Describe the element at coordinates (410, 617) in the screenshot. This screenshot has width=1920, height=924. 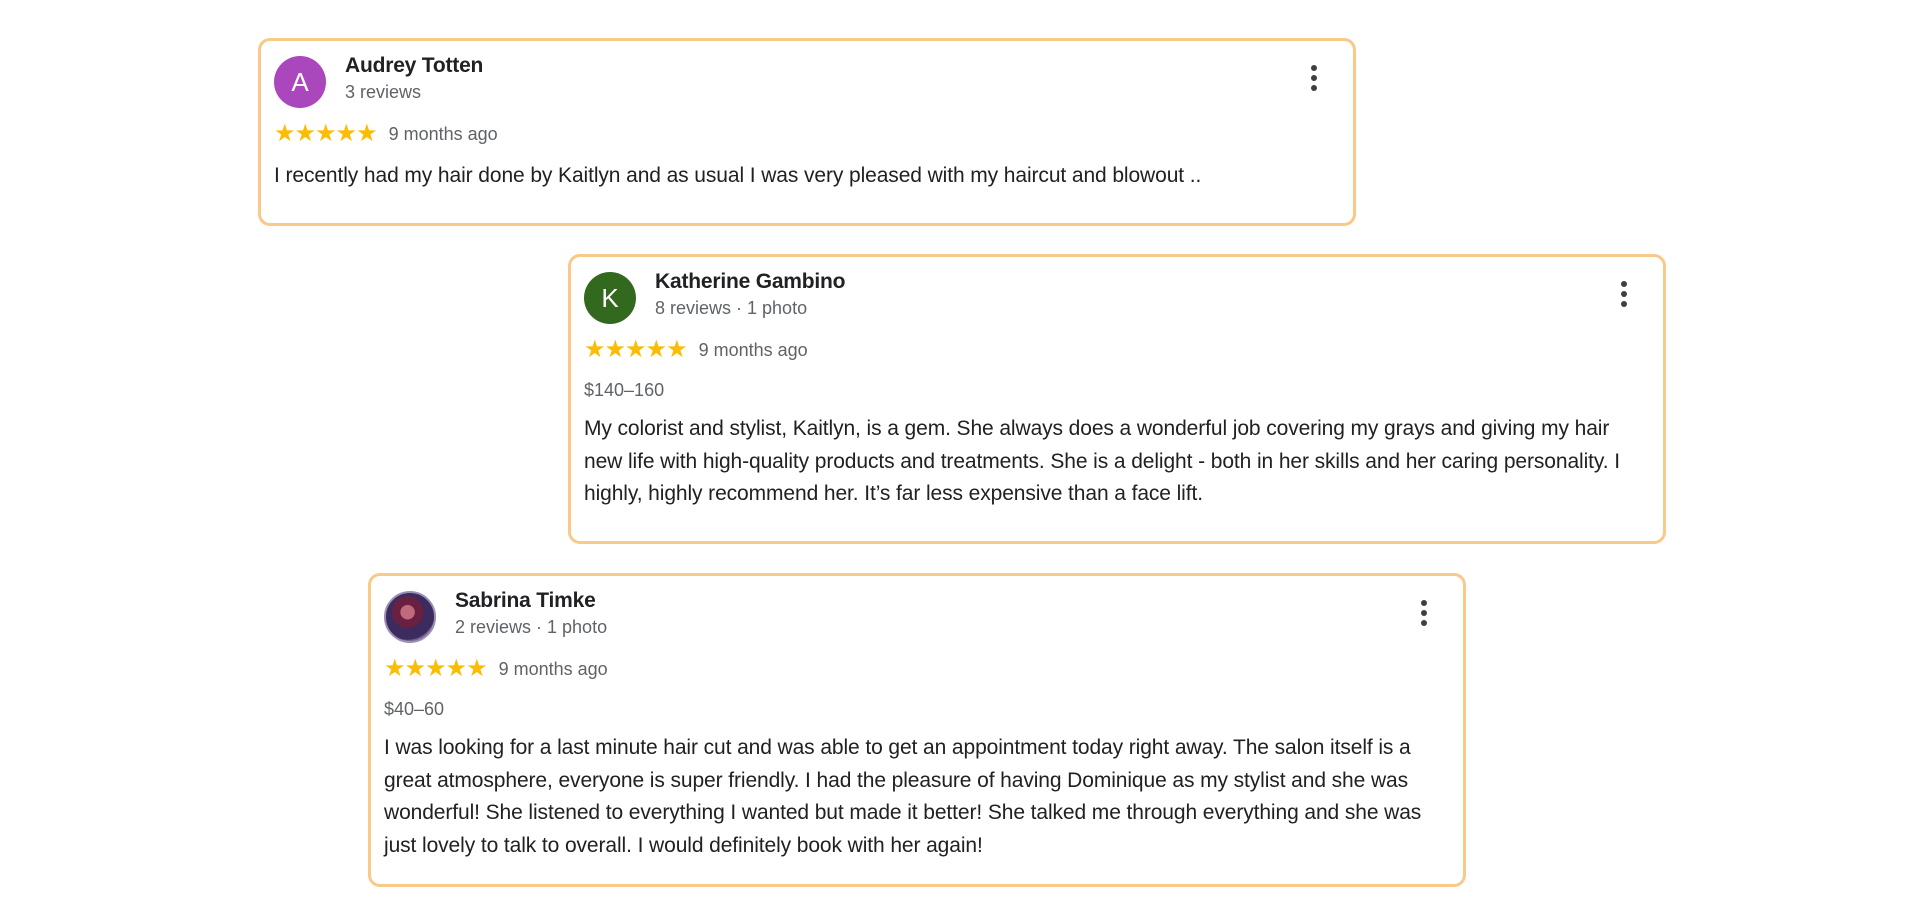
I see `avatar-photo` at that location.